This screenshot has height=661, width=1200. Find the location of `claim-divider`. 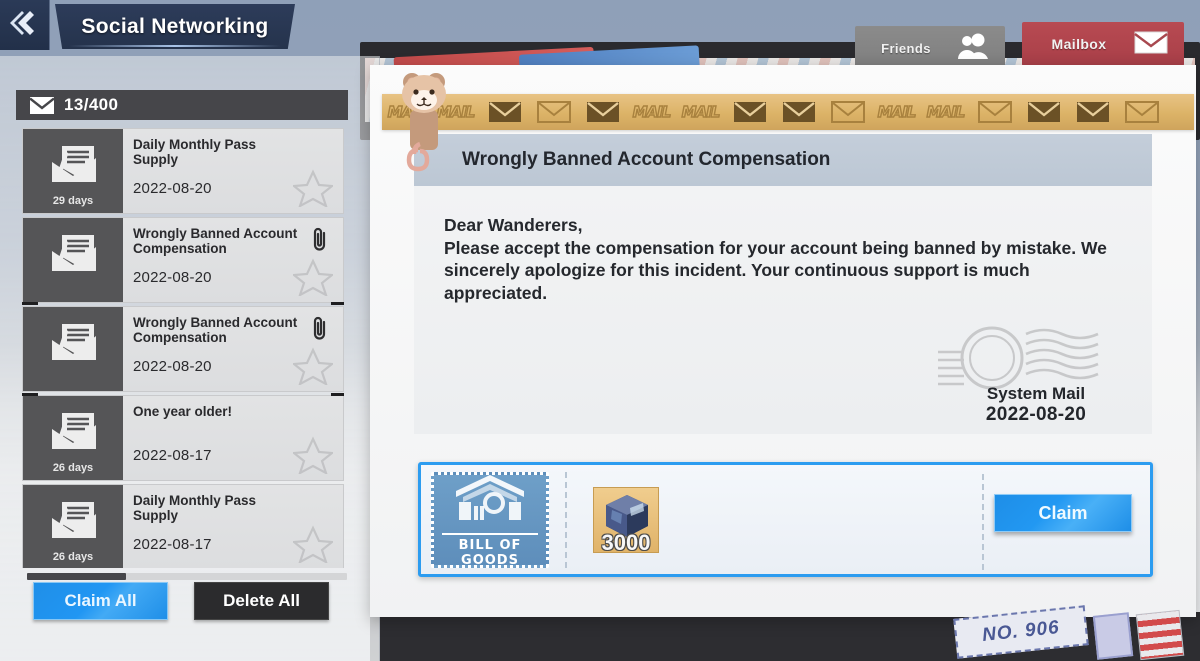

claim-divider is located at coordinates (983, 522).